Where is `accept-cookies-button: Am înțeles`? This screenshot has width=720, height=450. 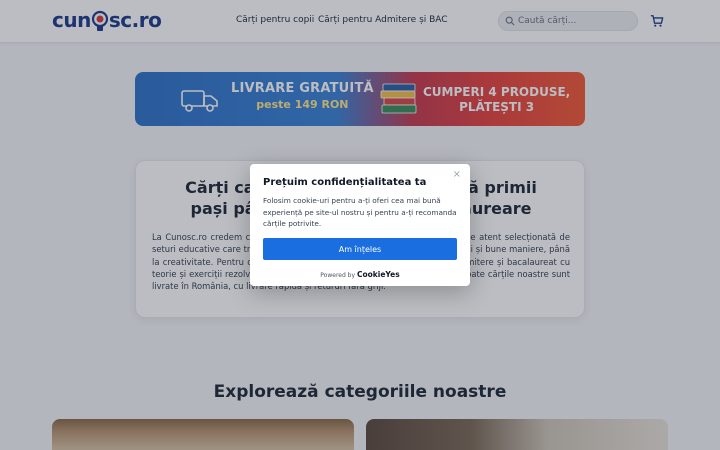 accept-cookies-button: Am înțeles is located at coordinates (360, 249).